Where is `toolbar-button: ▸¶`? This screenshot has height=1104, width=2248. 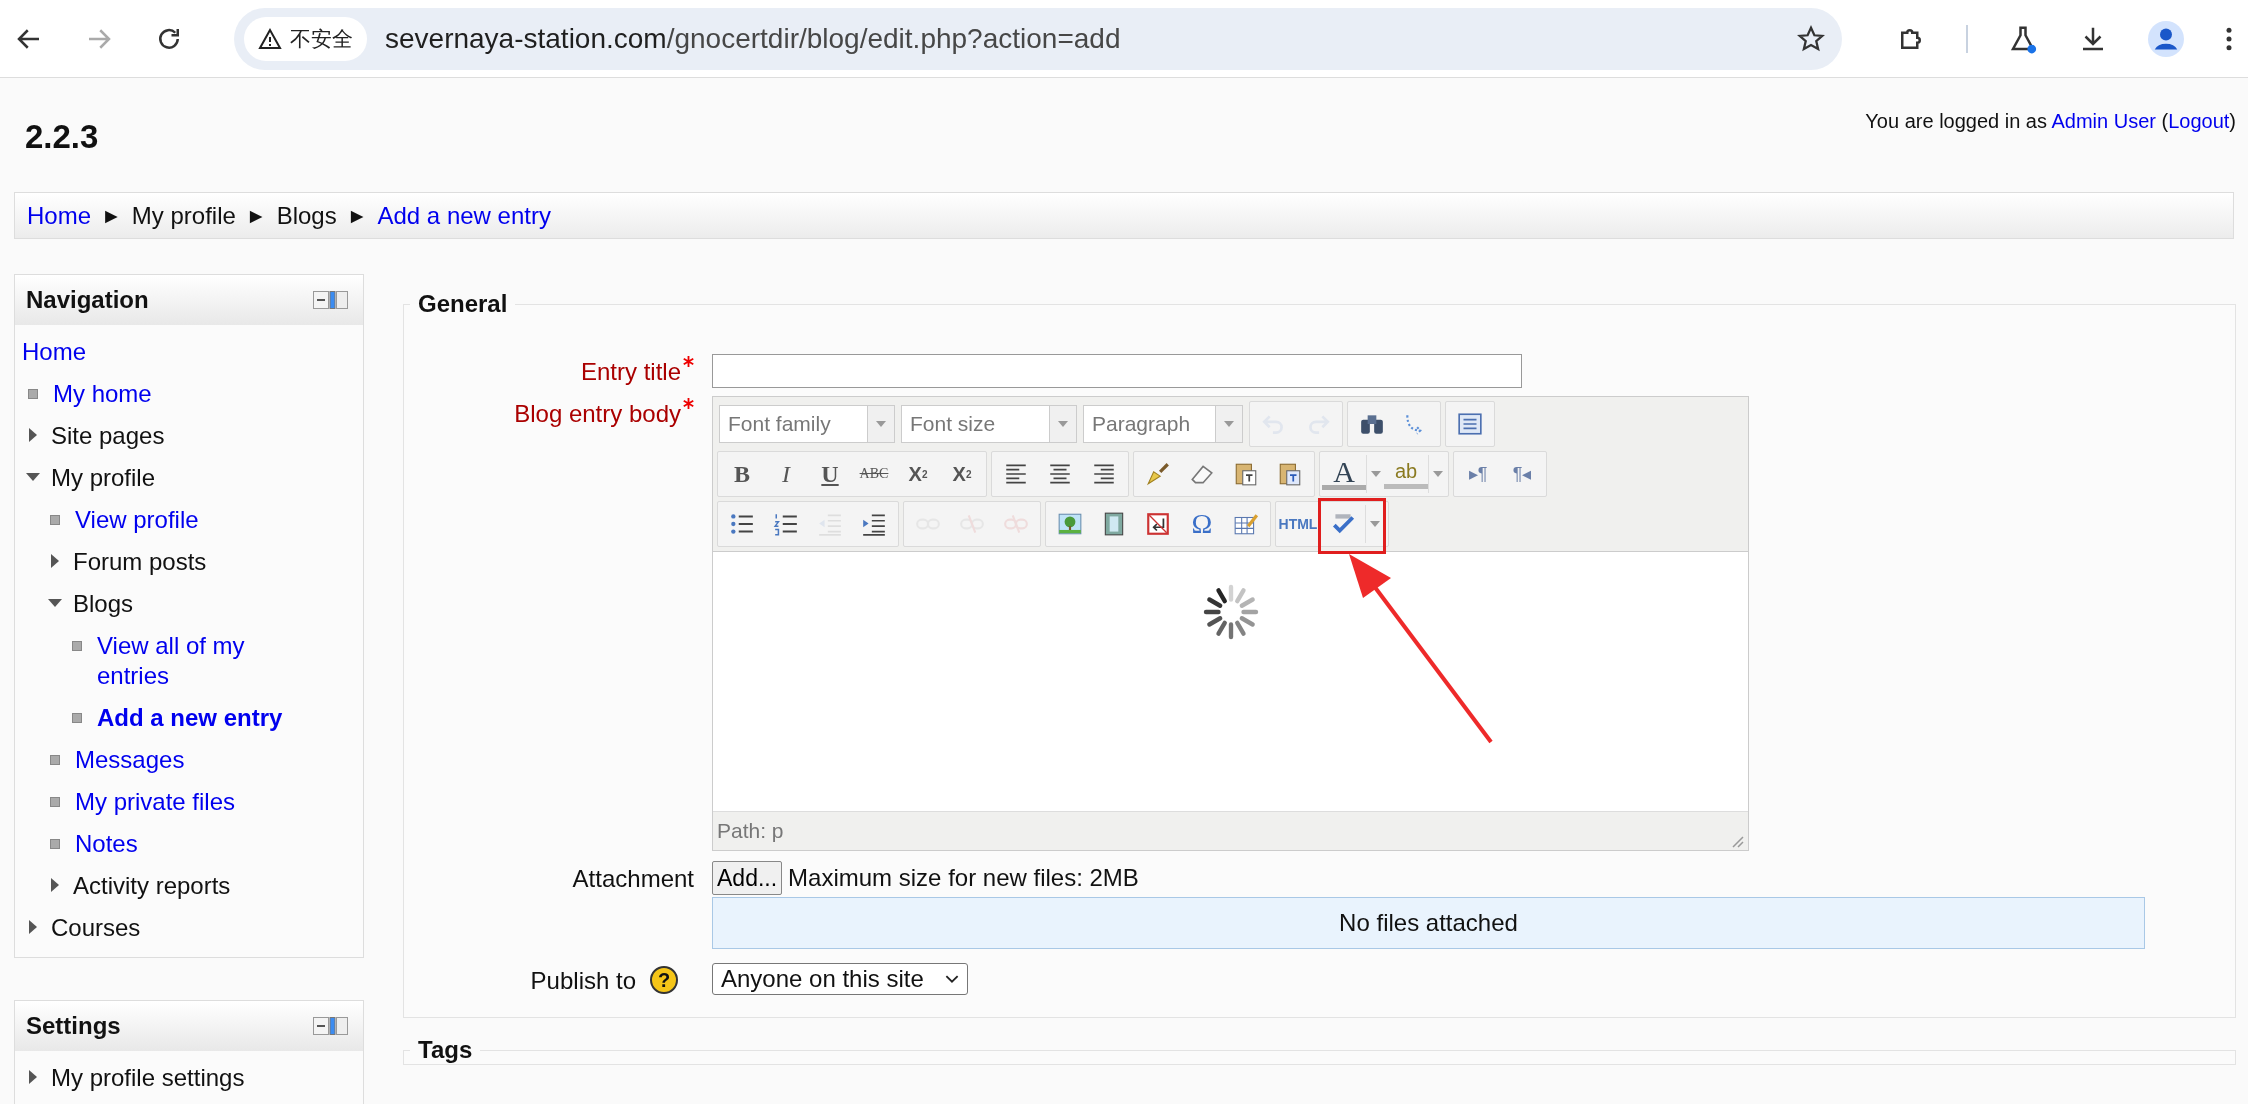
toolbar-button: ▸¶ is located at coordinates (1478, 474).